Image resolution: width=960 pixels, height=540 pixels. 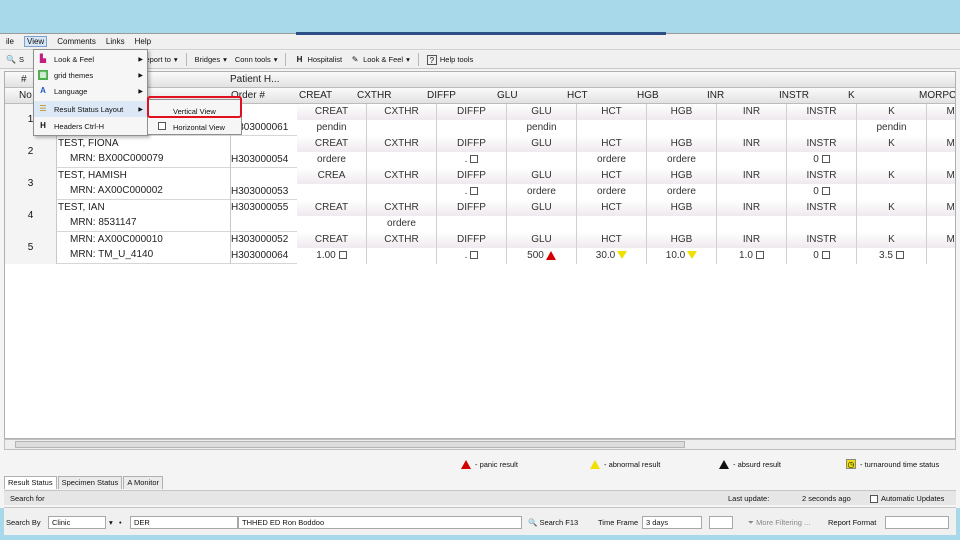 I want to click on col-header-hct: HCT, so click(x=577, y=95).